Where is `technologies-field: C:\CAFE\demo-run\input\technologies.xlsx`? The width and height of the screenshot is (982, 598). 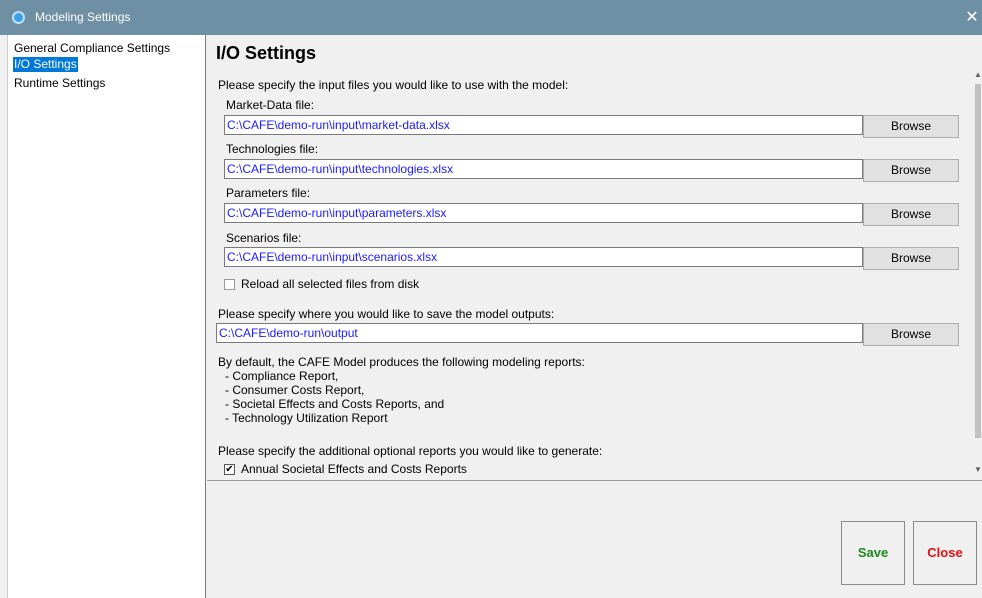
technologies-field: C:\CAFE\demo-run\input\technologies.xlsx is located at coordinates (543, 169).